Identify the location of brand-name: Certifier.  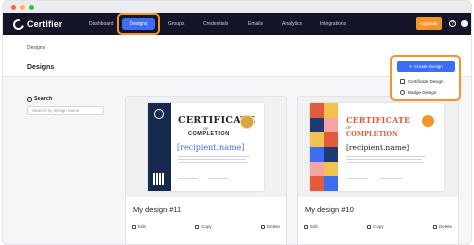
(45, 24).